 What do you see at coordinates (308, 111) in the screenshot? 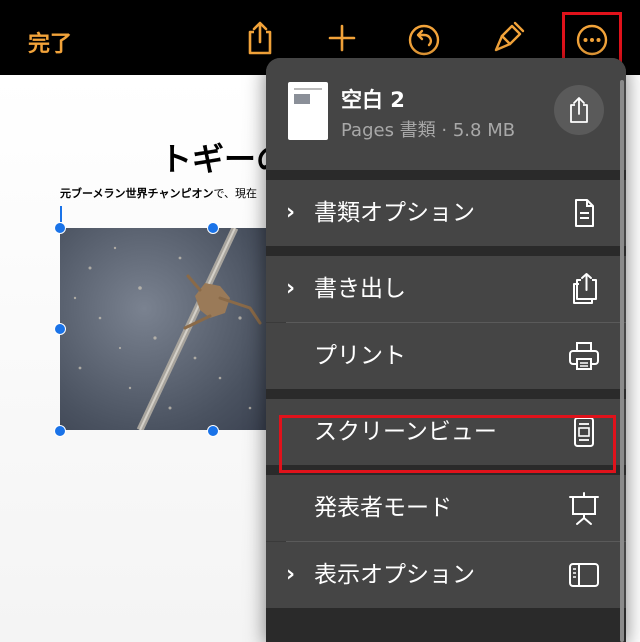
I see `file-thumbnail` at bounding box center [308, 111].